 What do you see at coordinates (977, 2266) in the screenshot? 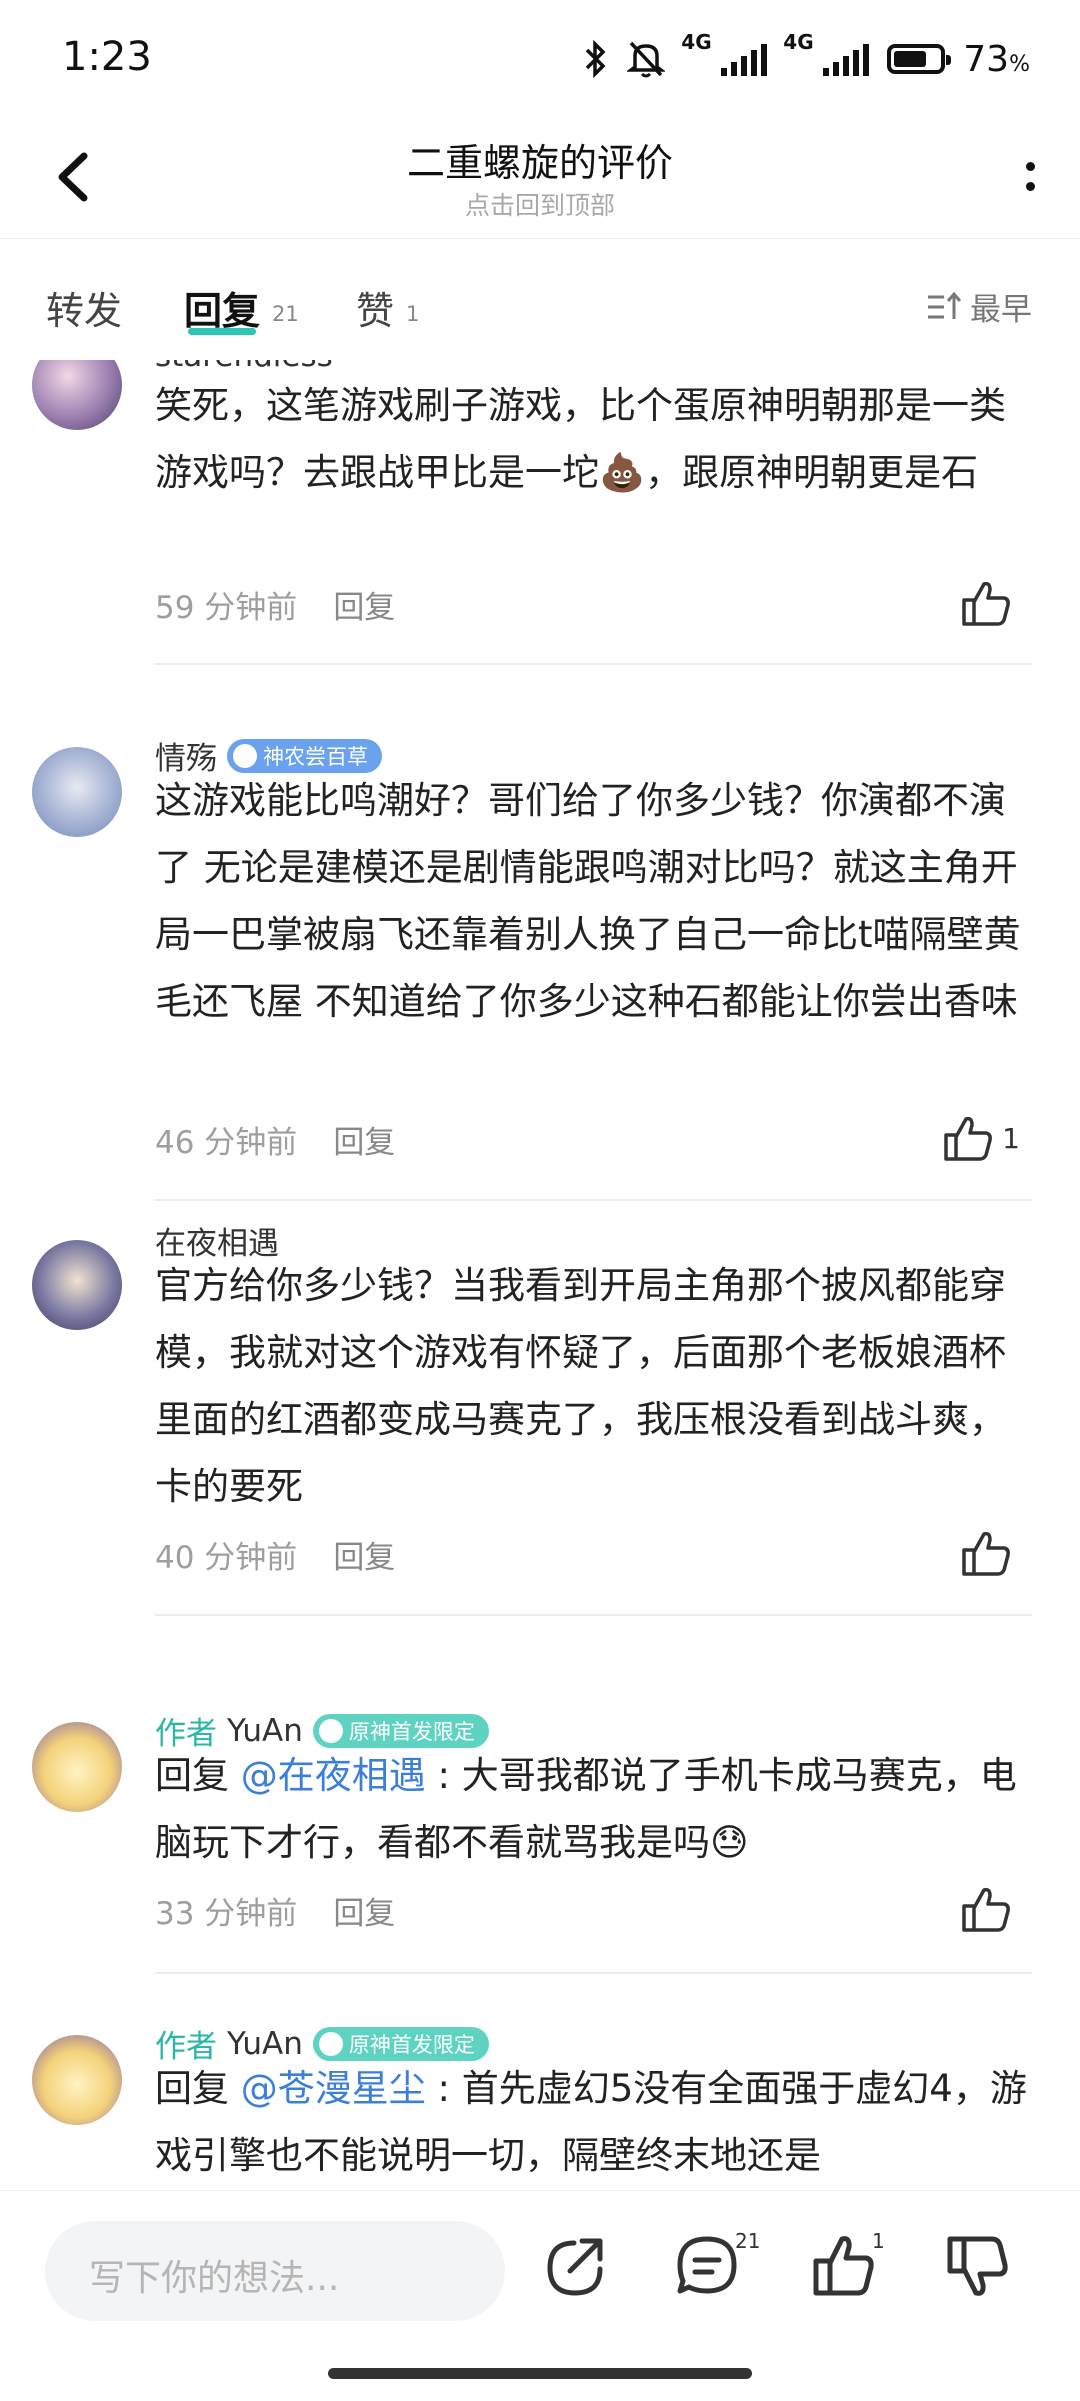
I see `thumbs-down-icon` at bounding box center [977, 2266].